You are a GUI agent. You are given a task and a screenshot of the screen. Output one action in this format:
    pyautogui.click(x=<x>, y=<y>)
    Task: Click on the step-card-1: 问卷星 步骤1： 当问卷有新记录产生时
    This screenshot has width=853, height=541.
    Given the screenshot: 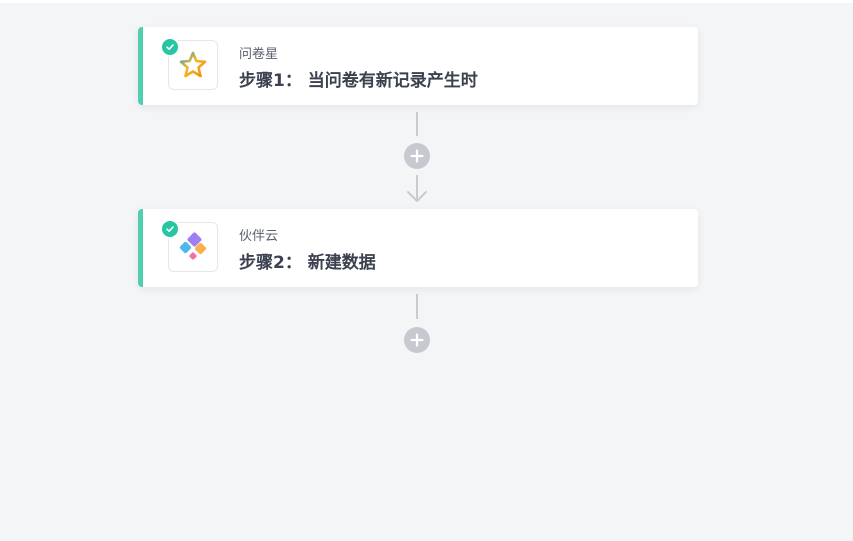 What is the action you would take?
    pyautogui.click(x=418, y=66)
    